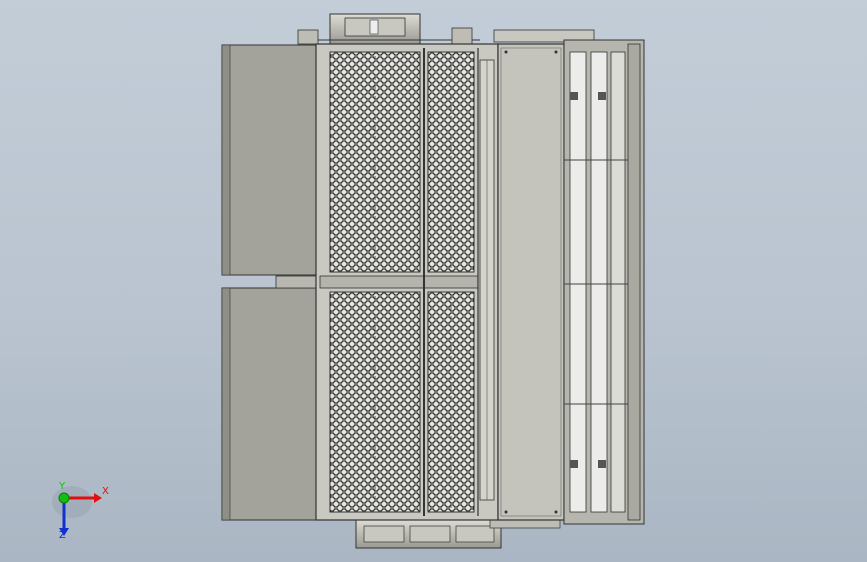 This screenshot has height=562, width=867. Describe the element at coordinates (83, 513) in the screenshot. I see `coordinate-triad: X Y Z` at that location.